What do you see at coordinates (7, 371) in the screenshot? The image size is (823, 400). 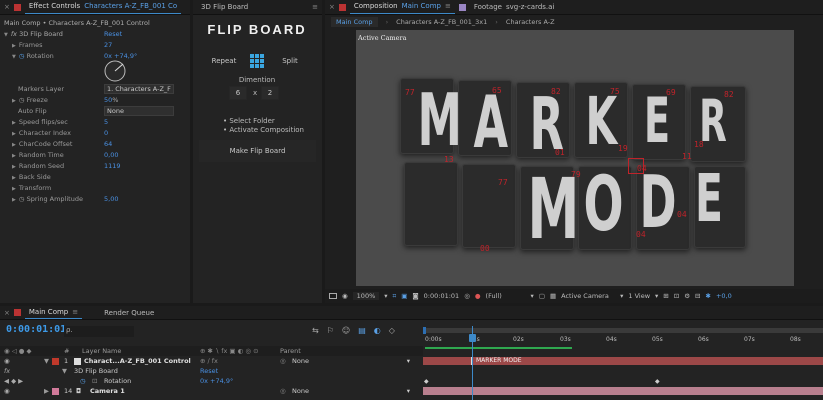 I see `fx-icon: fx` at bounding box center [7, 371].